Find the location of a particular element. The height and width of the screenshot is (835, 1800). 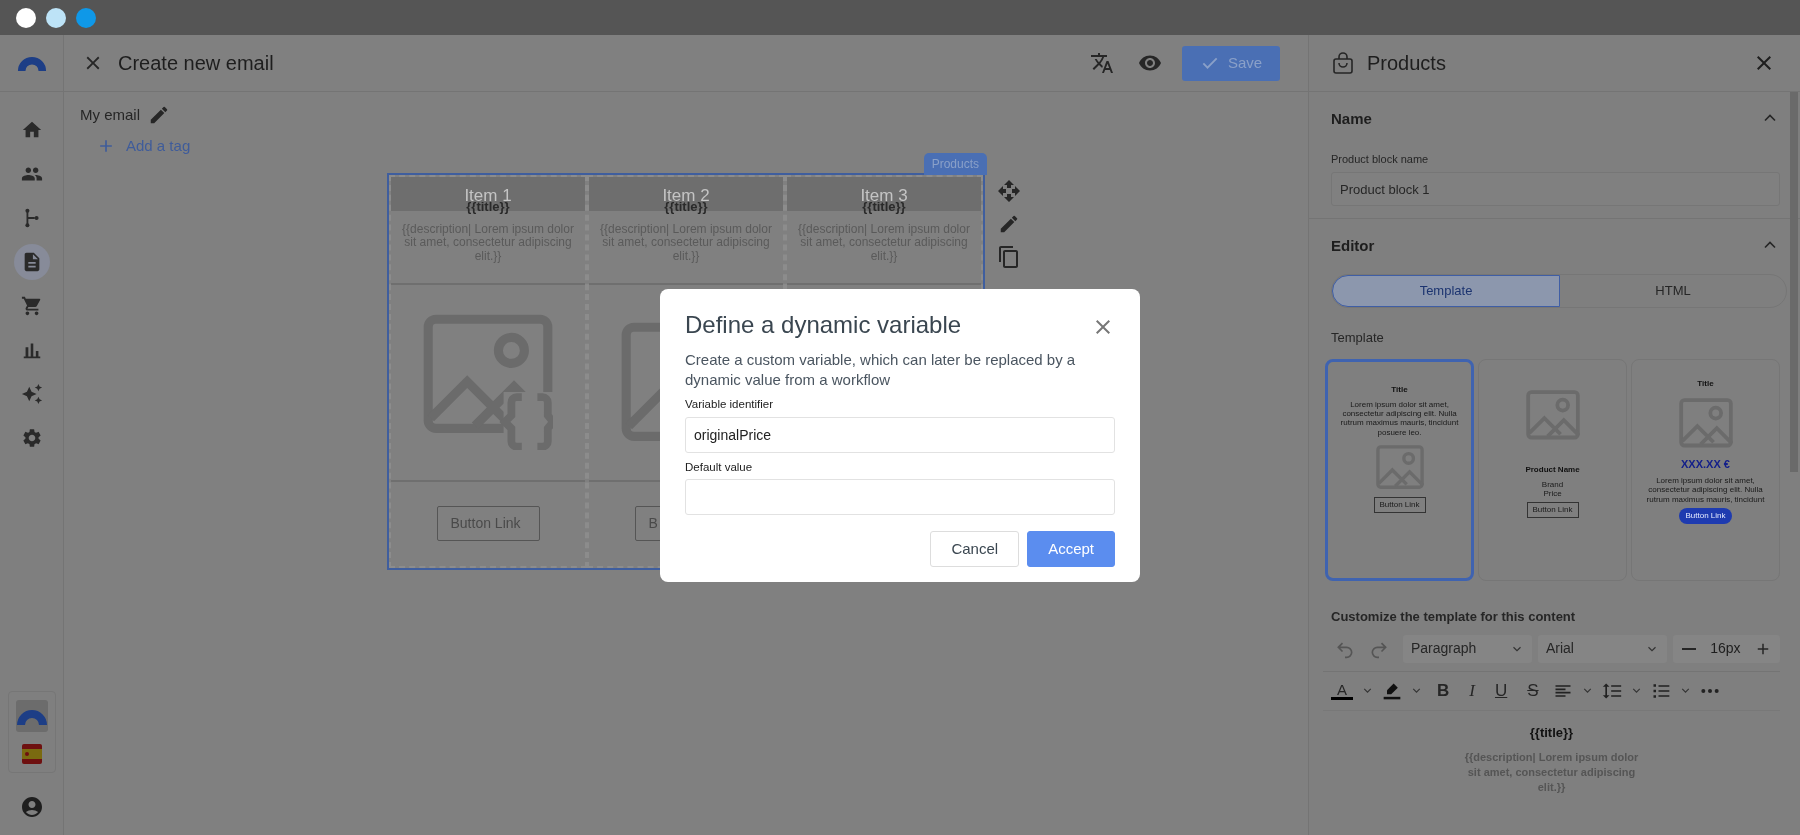

text-color-button: A is located at coordinates (1342, 690).